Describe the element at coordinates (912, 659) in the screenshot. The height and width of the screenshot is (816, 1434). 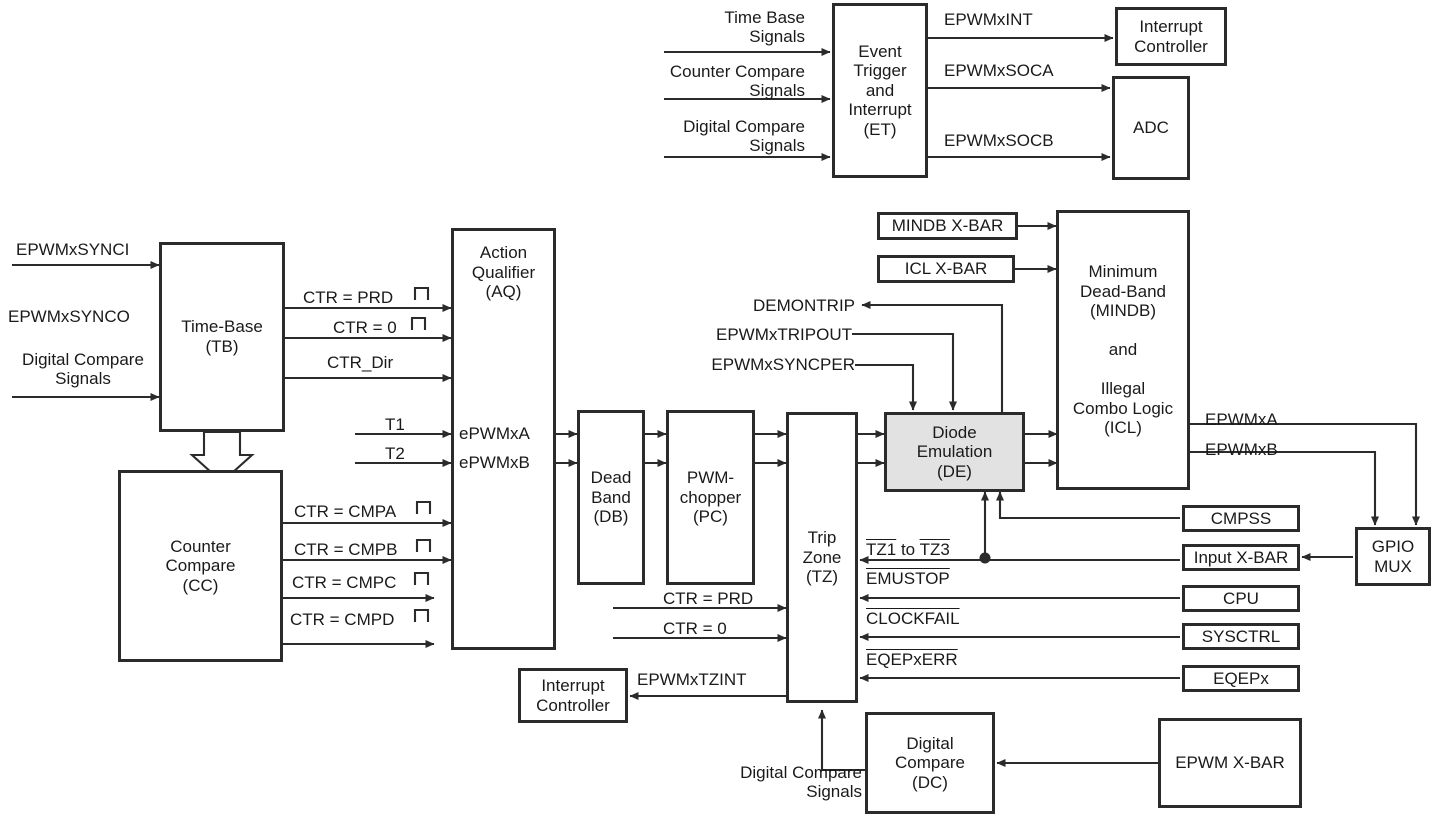
I see `label-eqepxerr: EQEPxERR` at that location.